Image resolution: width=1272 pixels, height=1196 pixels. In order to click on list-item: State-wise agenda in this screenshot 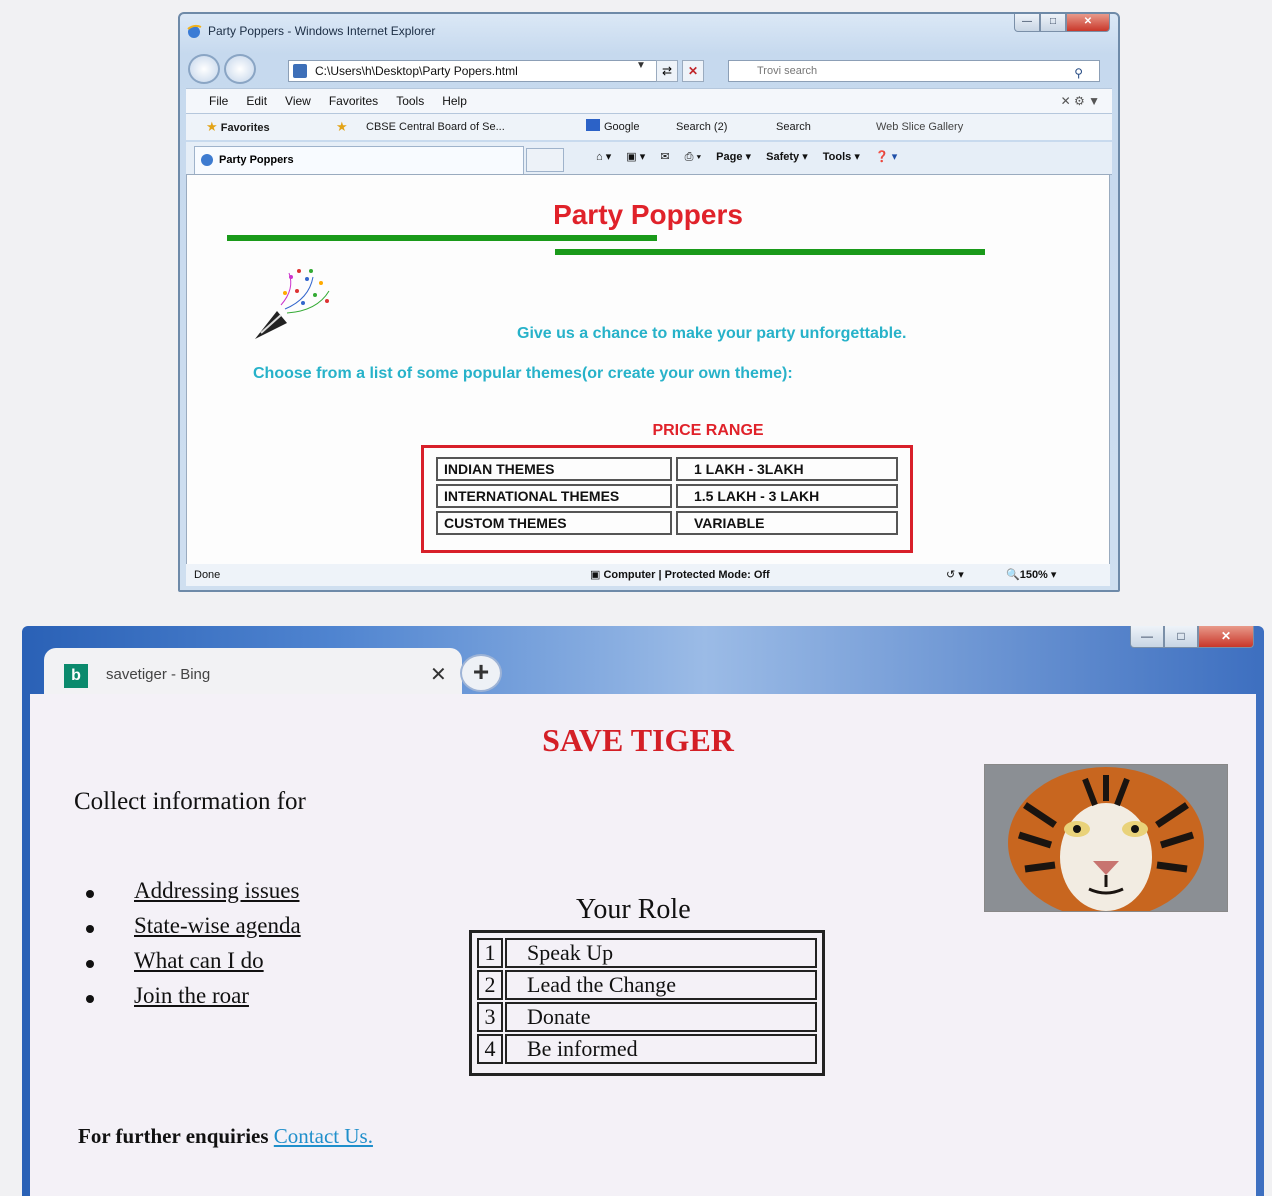, I will do `click(191, 930)`.